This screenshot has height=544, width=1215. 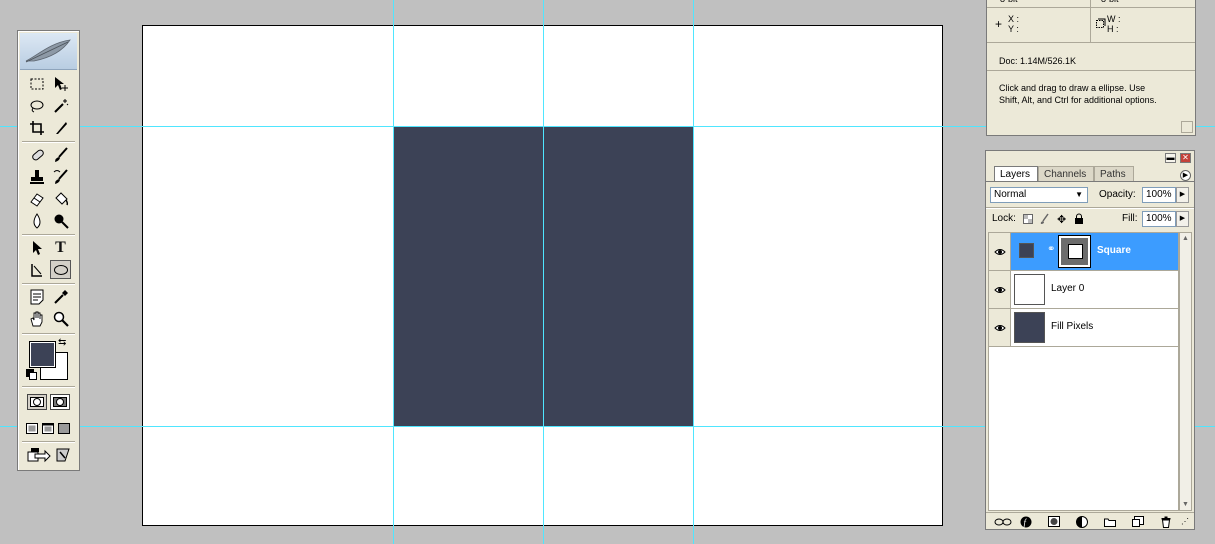 I want to click on opacity-input: 100%, so click(x=1159, y=195).